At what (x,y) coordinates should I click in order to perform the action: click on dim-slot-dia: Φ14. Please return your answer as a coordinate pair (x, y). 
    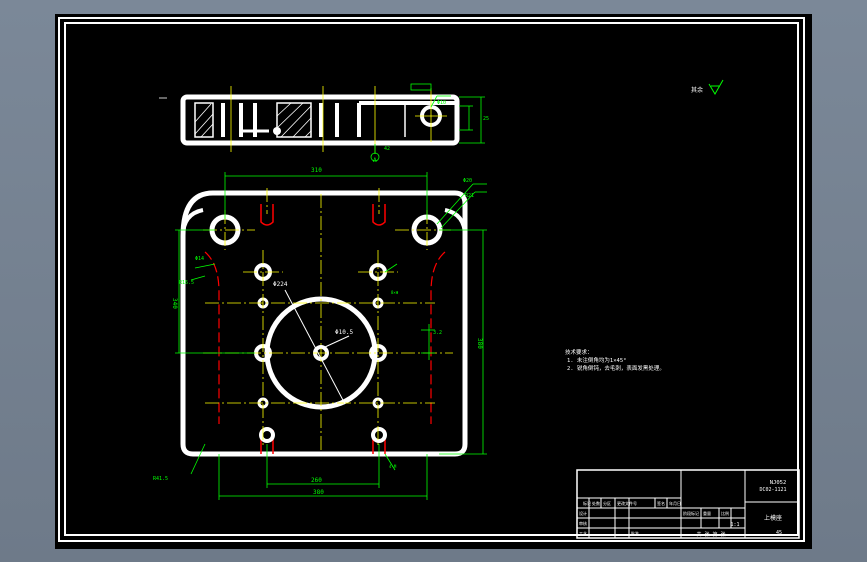
    Looking at the image, I should click on (199, 259).